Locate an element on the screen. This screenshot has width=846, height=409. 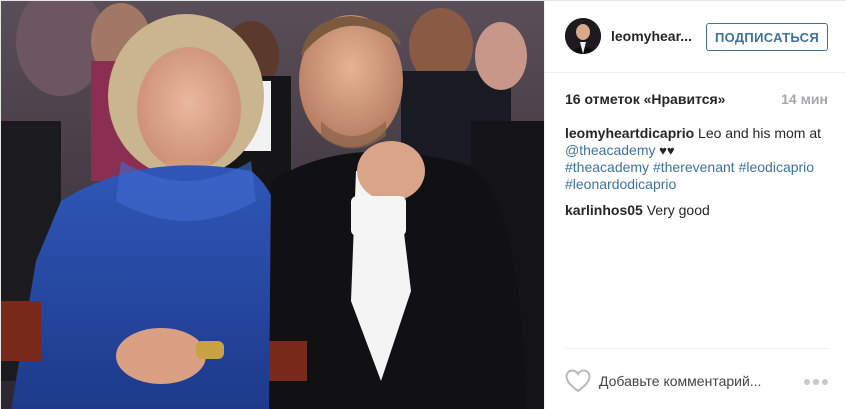
comment-username: karlinhos05 is located at coordinates (604, 210).